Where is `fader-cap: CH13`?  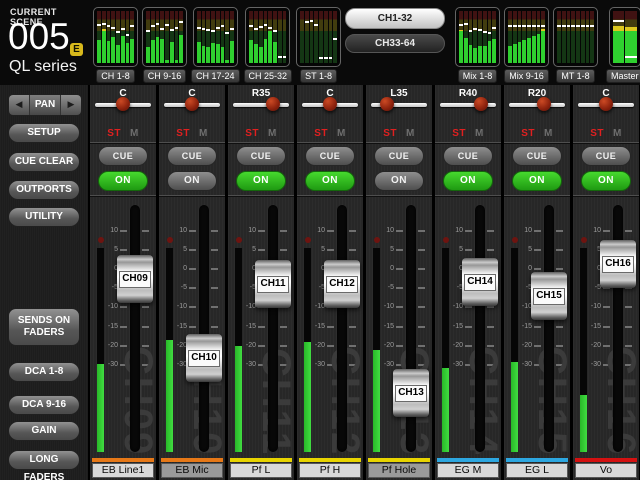 fader-cap: CH13 is located at coordinates (411, 392).